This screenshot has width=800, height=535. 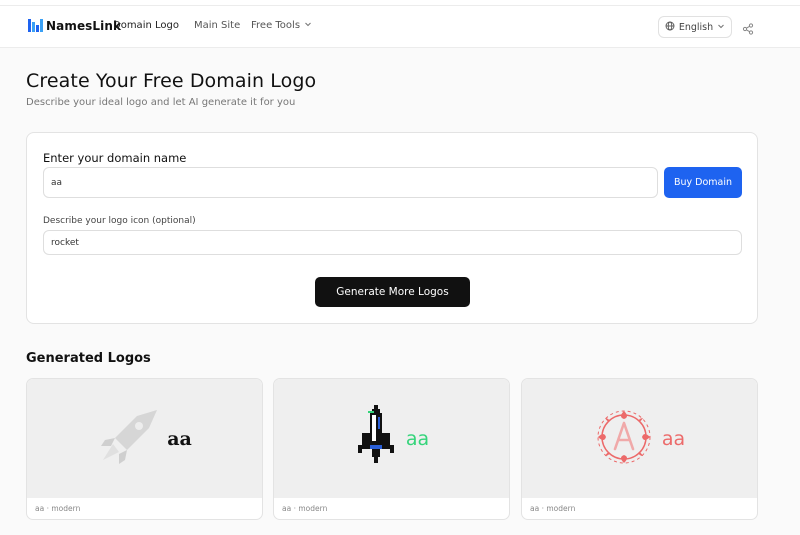 I want to click on domain-name-input, so click(x=350, y=182).